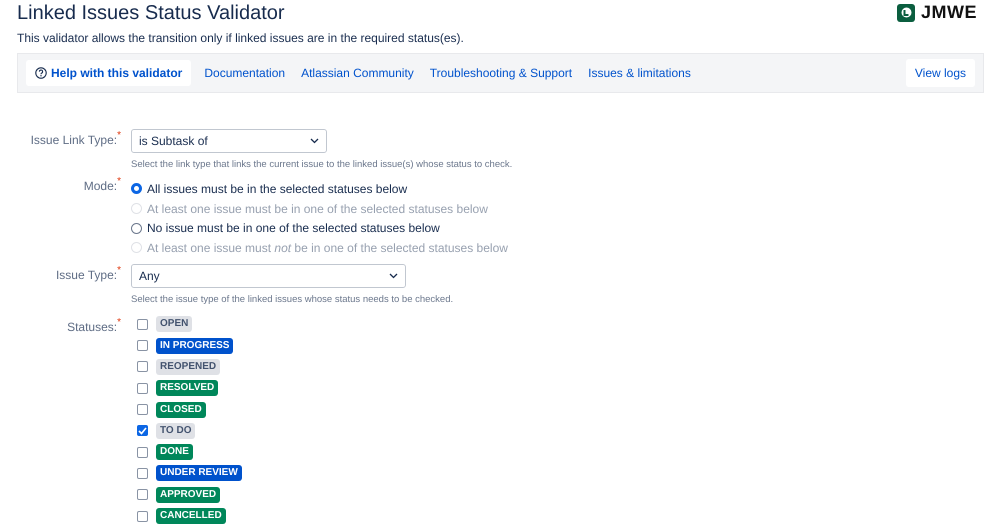  I want to click on nav-link: Help with this validator, so click(109, 73).